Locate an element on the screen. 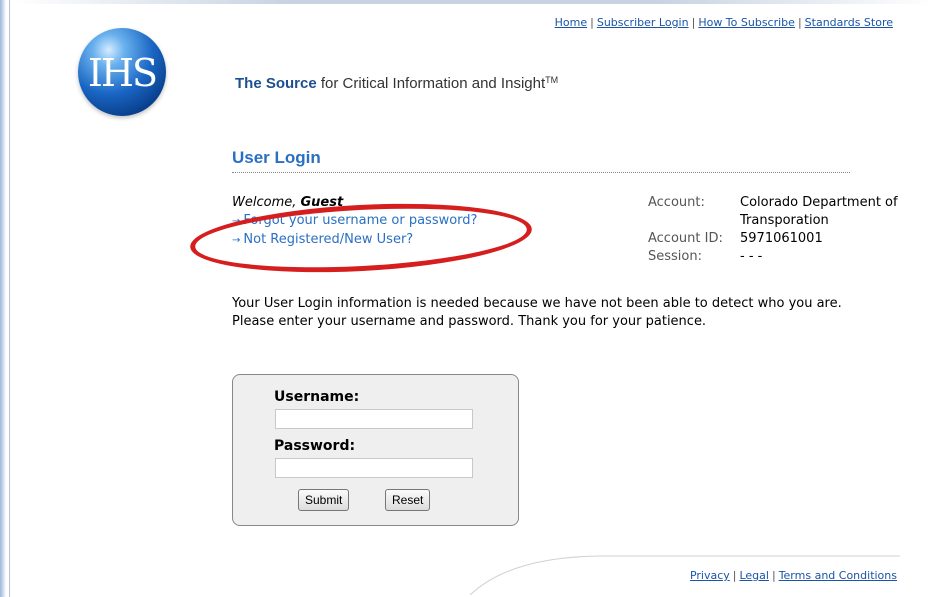  nav-how-to-subscribe-link: How To Subscribe is located at coordinates (746, 22).